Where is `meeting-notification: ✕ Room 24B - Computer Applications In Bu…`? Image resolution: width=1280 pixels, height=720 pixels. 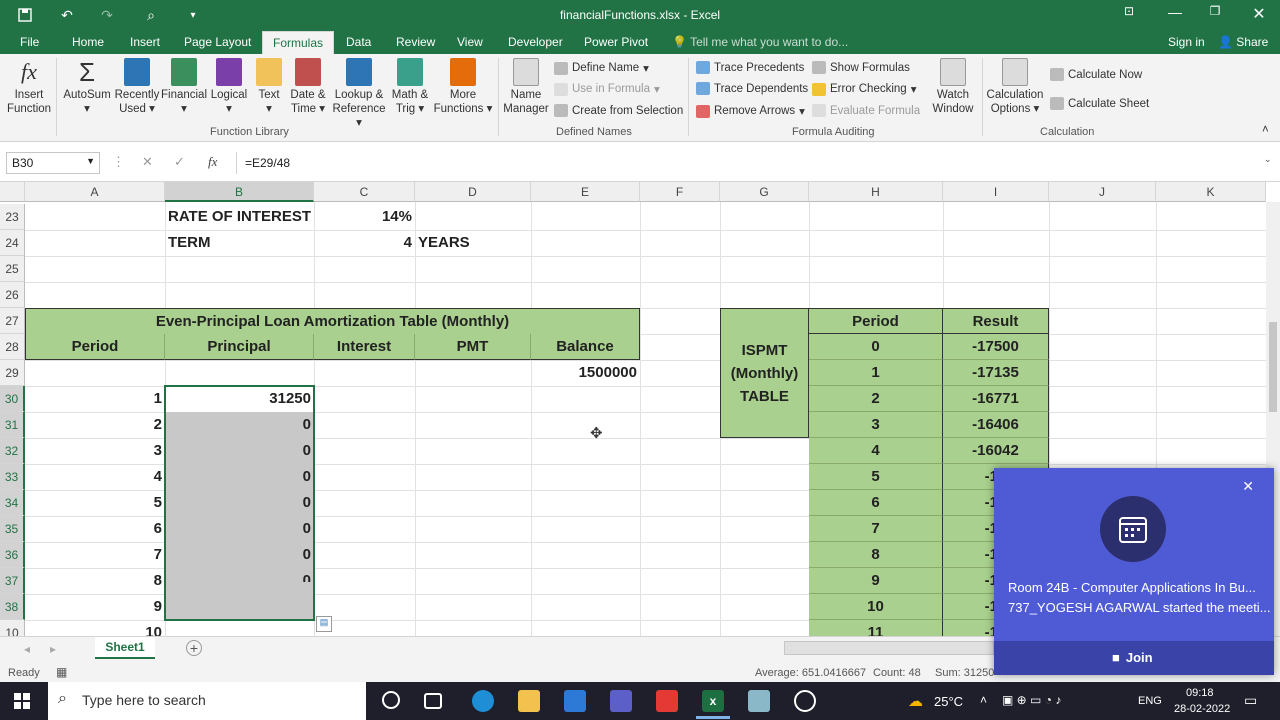 meeting-notification: ✕ Room 24B - Computer Applications In Bu… is located at coordinates (1134, 571).